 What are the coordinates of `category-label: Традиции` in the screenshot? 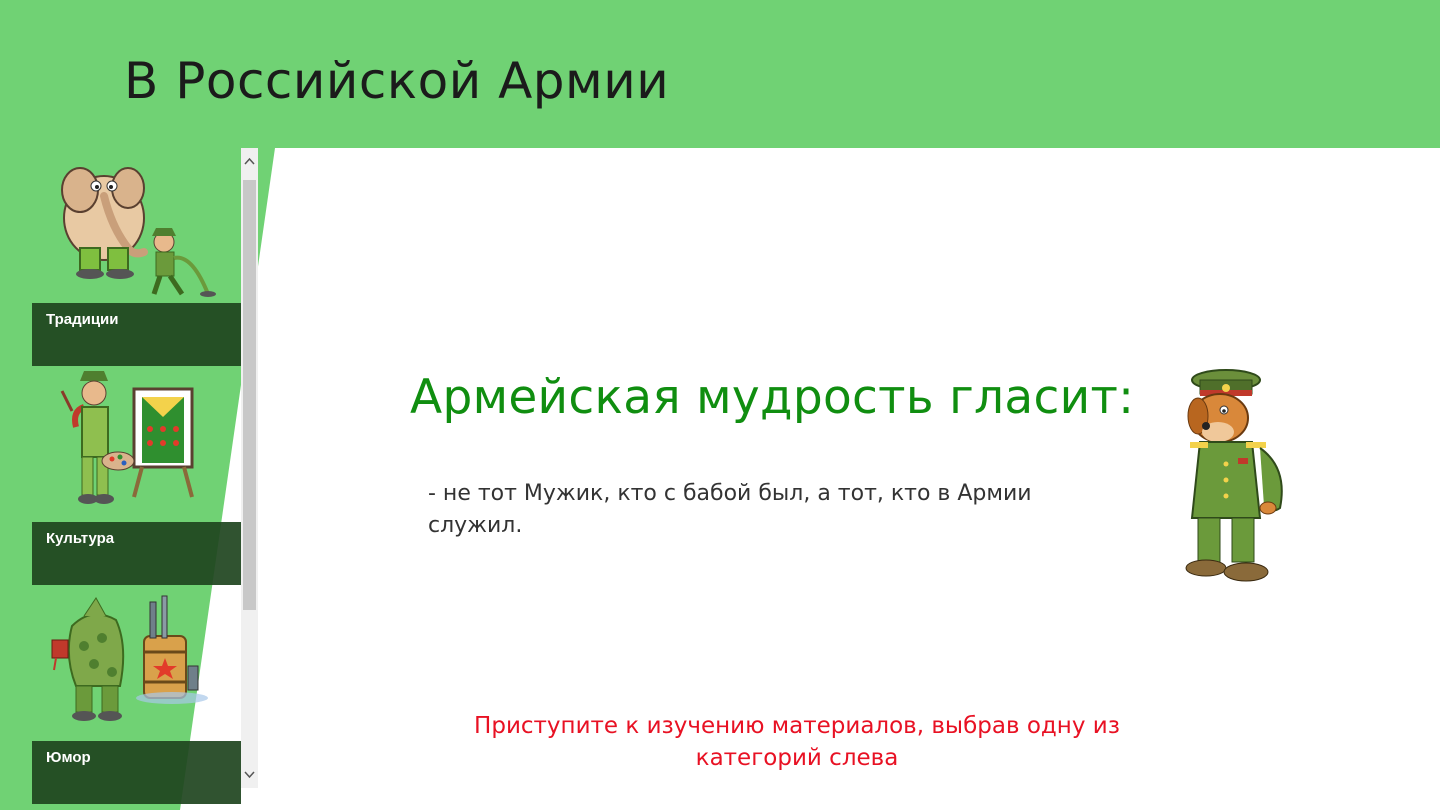 It's located at (82, 319).